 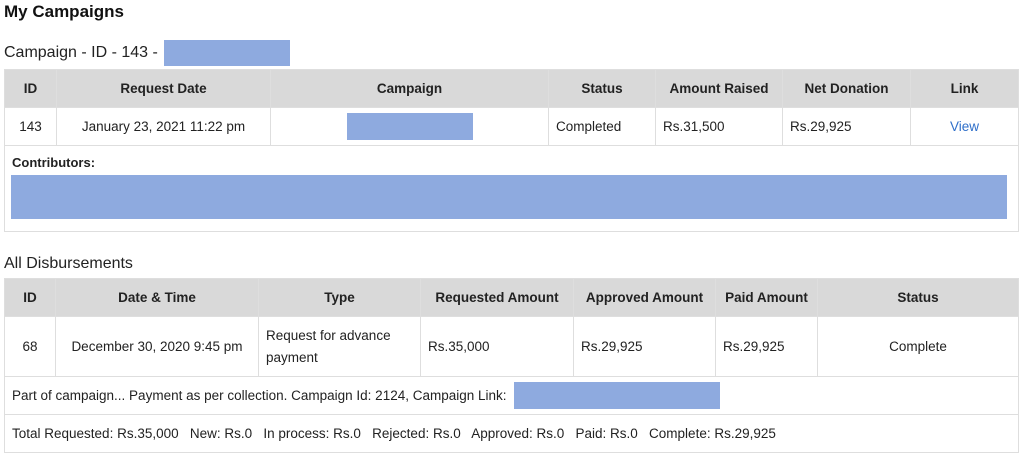 I want to click on contributors-label: Contributors:, so click(x=54, y=162).